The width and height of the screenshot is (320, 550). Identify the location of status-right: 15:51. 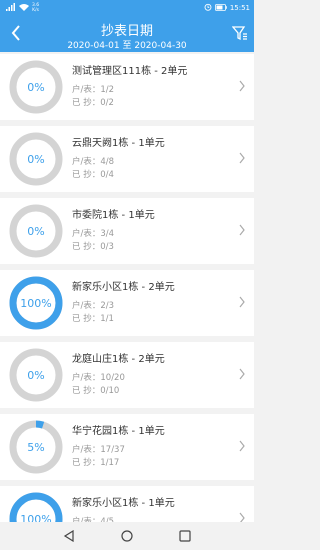
(227, 8).